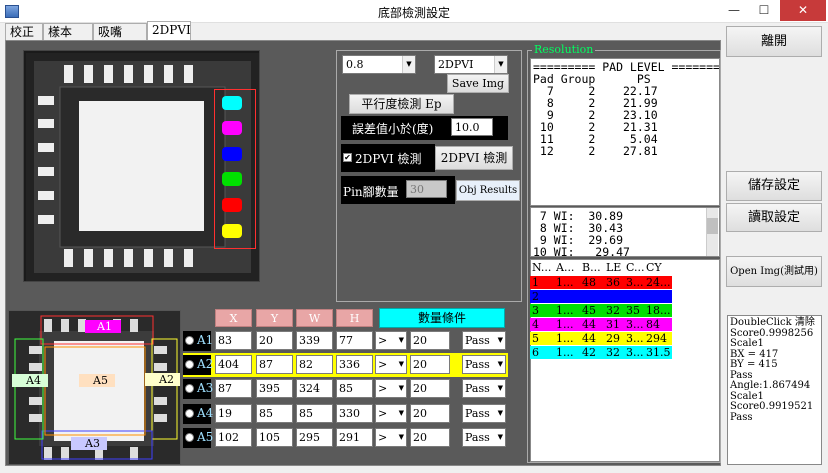  I want to click on cell-y: 85, so click(274, 413).